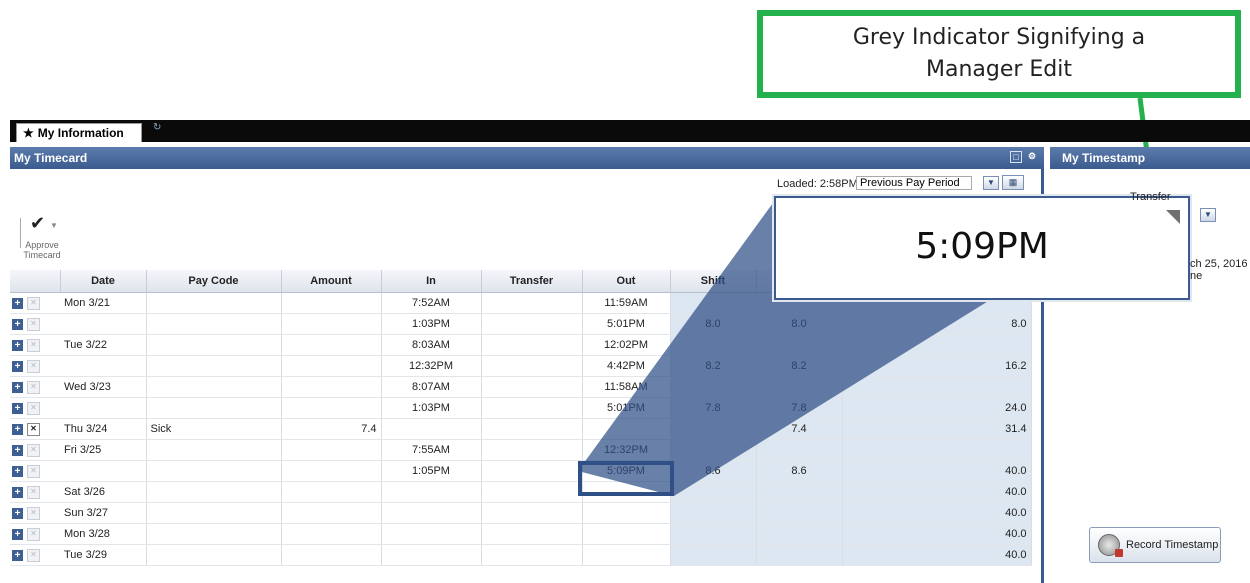  What do you see at coordinates (431, 471) in the screenshot?
I see `cell-in: 1:05PM` at bounding box center [431, 471].